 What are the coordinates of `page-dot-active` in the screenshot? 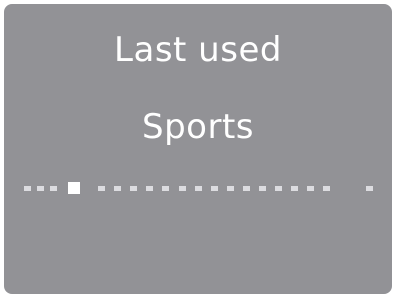 It's located at (74, 188).